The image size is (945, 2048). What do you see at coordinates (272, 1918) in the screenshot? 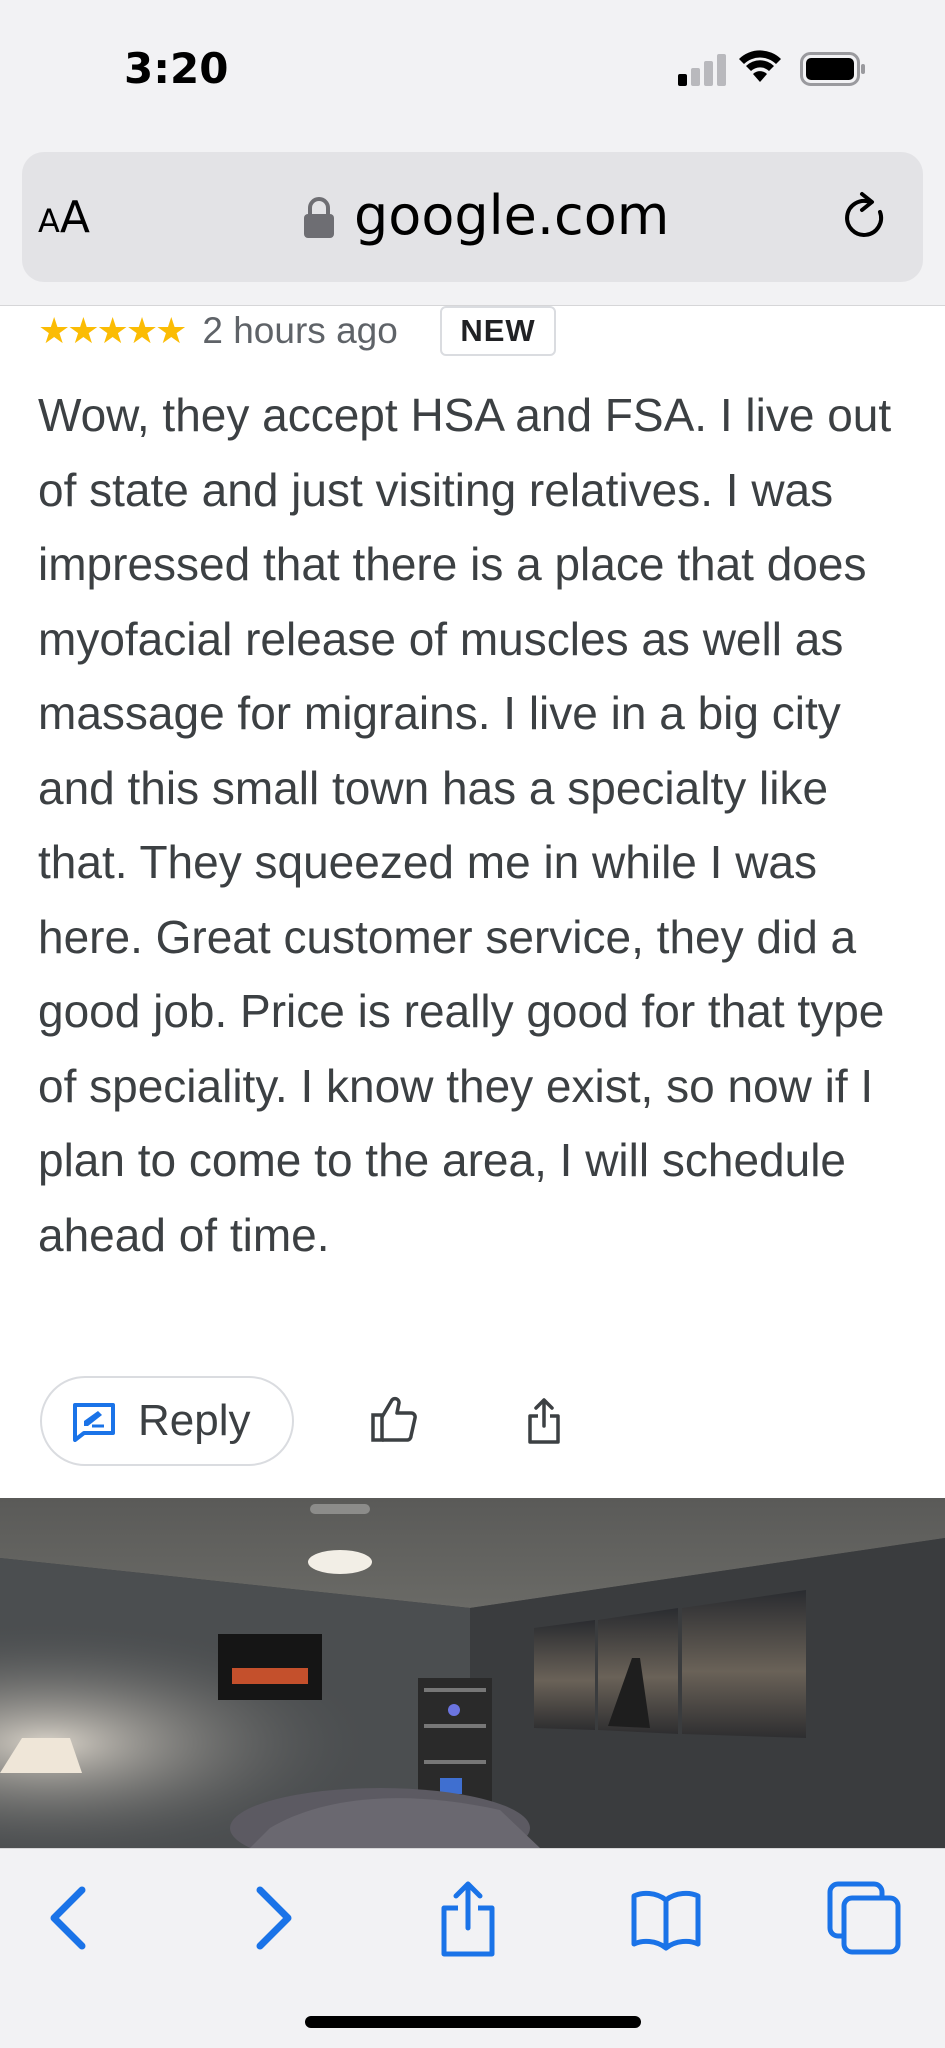
I see `chevron-right-icon` at bounding box center [272, 1918].